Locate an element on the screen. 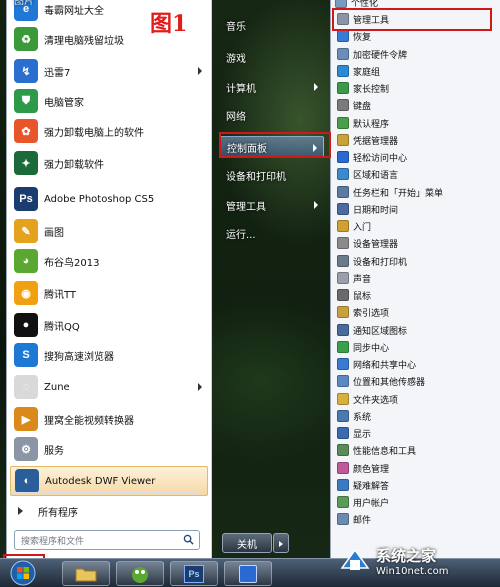 This screenshot has height=587, width=500. control-panel-item: 加密硬件令牌 is located at coordinates (417, 54).